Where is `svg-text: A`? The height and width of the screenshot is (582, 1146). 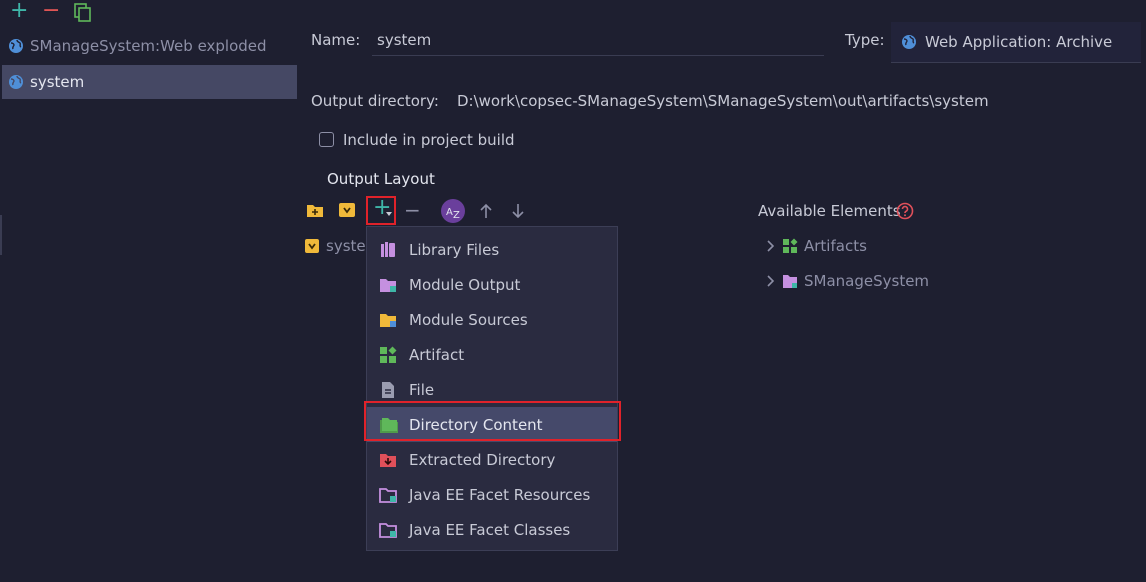
svg-text: A is located at coordinates (449, 212).